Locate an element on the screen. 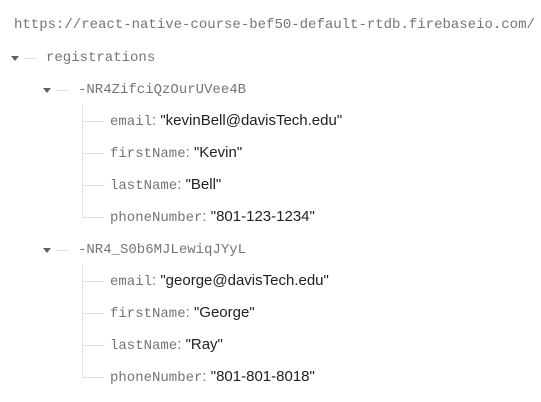 The height and width of the screenshot is (402, 541). record-2-email-row: email: "george@davisTech.edu" is located at coordinates (219, 281).